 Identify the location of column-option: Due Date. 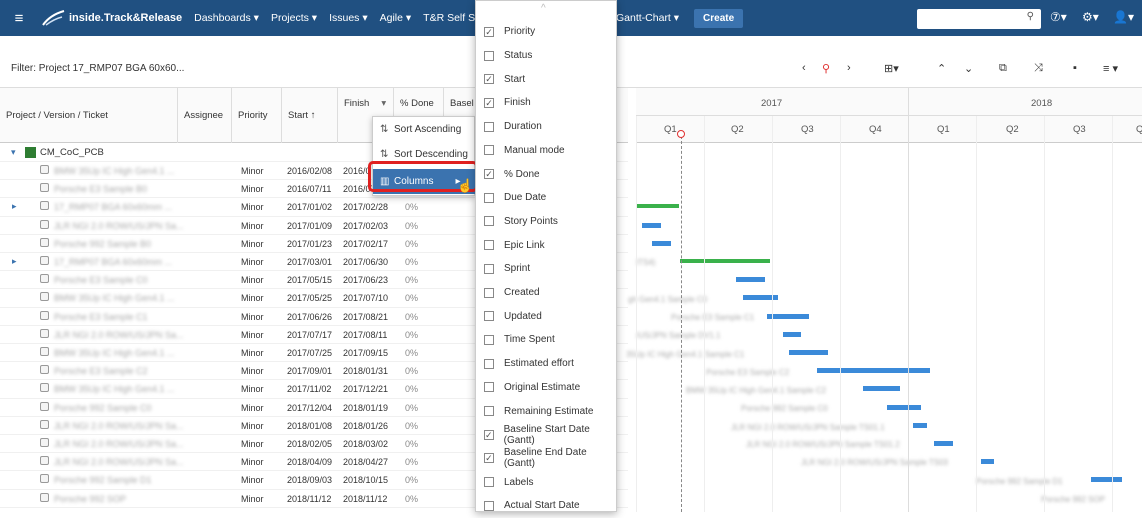
(547, 198).